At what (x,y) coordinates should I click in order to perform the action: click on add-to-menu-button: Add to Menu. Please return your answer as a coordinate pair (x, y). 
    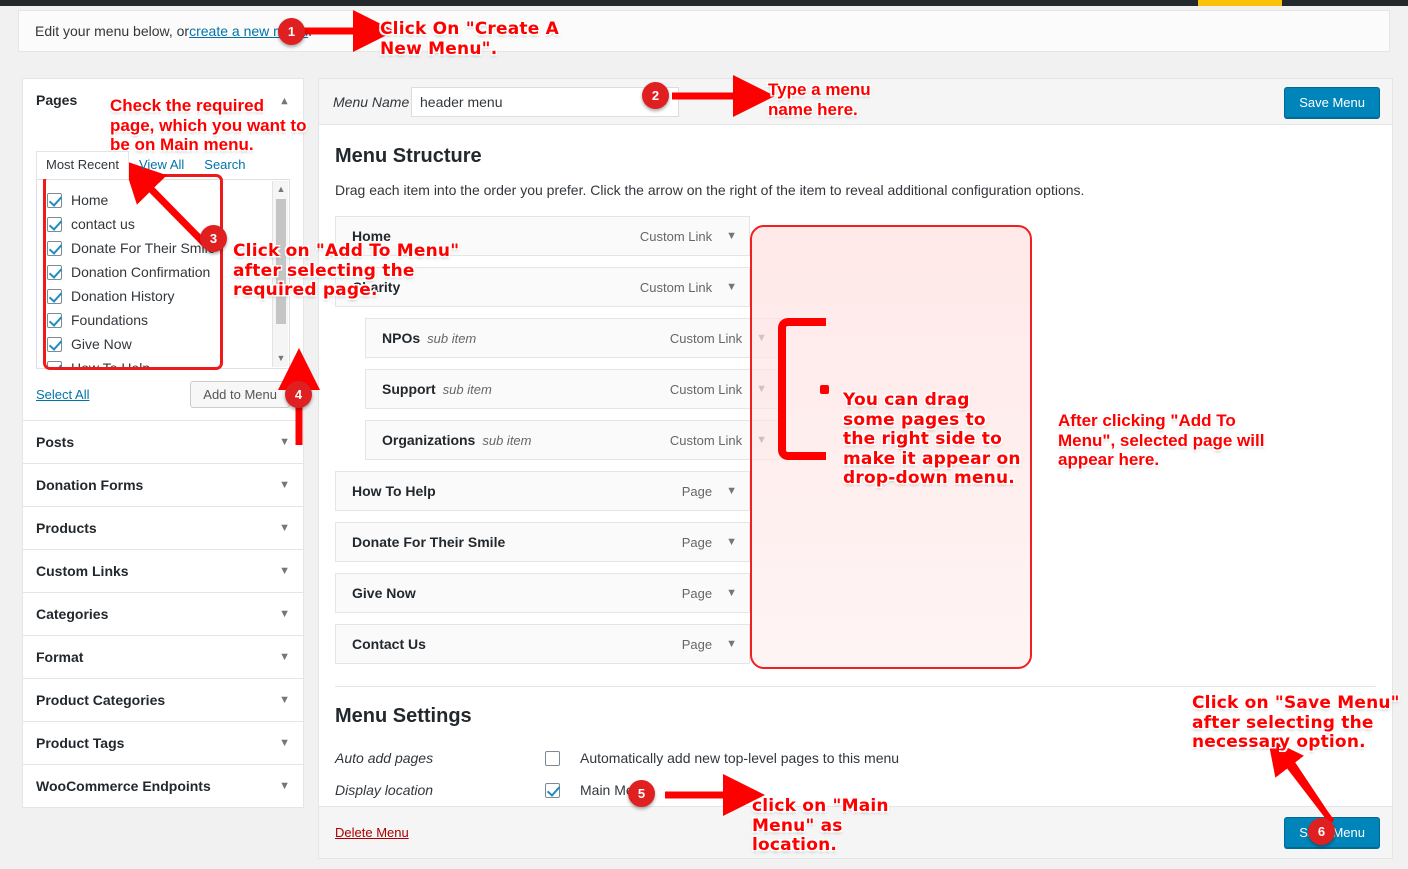
    Looking at the image, I should click on (240, 394).